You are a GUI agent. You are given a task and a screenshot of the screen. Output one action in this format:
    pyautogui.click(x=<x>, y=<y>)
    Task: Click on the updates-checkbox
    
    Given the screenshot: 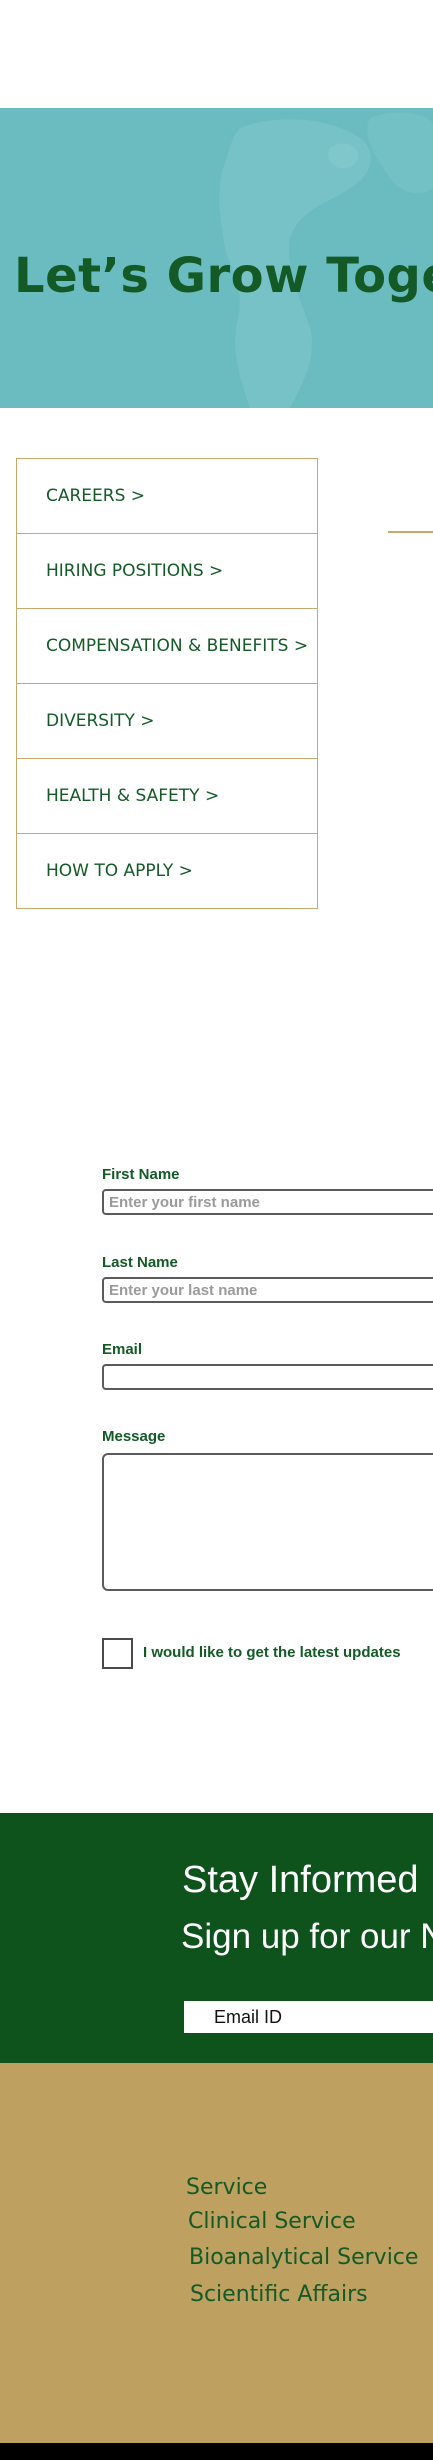 What is the action you would take?
    pyautogui.click(x=117, y=1653)
    